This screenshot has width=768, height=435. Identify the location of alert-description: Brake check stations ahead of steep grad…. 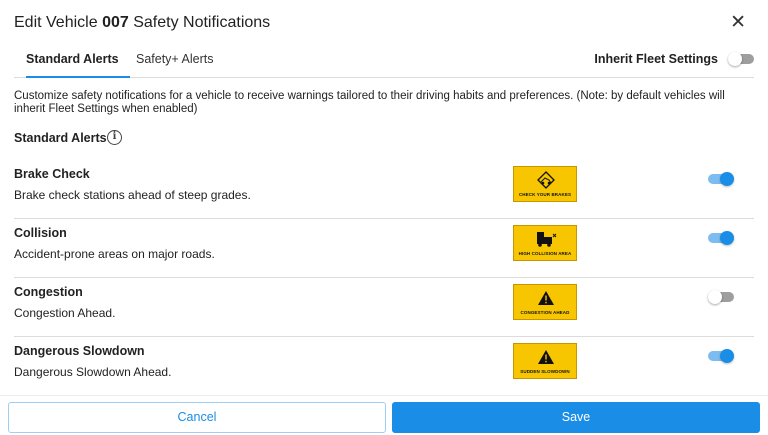
(132, 195).